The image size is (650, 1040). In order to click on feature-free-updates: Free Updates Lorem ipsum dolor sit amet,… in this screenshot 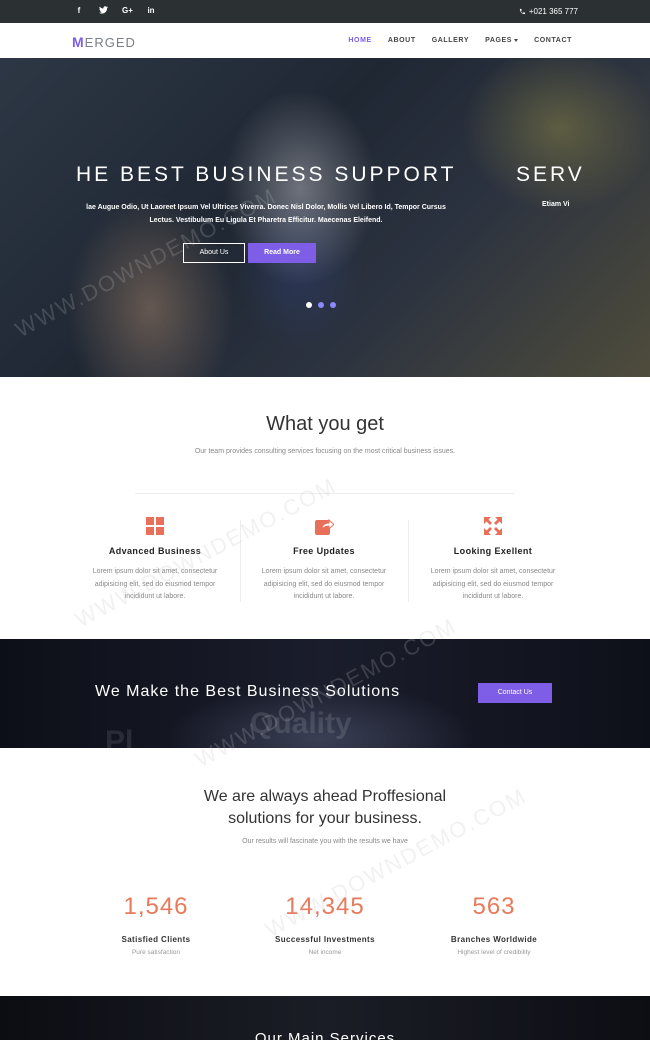, I will do `click(324, 560)`.